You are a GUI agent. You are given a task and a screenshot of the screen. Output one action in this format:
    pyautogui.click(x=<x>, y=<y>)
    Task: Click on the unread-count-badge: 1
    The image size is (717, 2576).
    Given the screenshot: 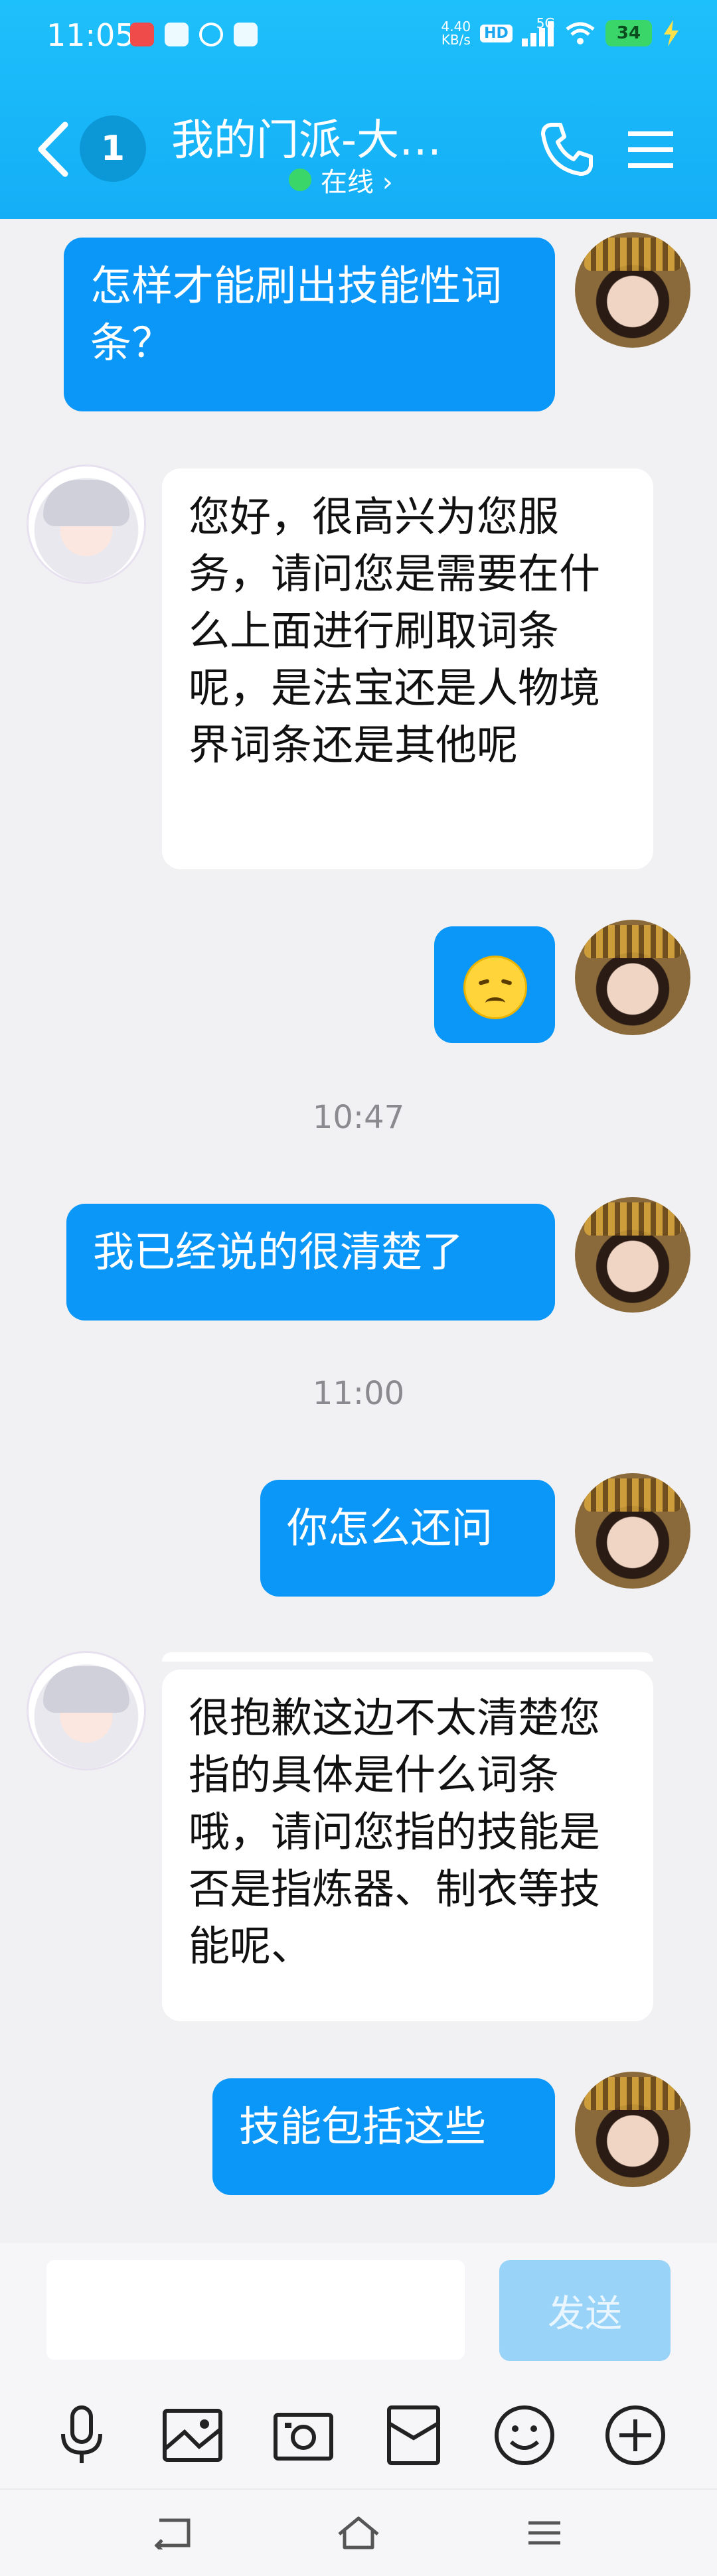 What is the action you would take?
    pyautogui.click(x=113, y=149)
    